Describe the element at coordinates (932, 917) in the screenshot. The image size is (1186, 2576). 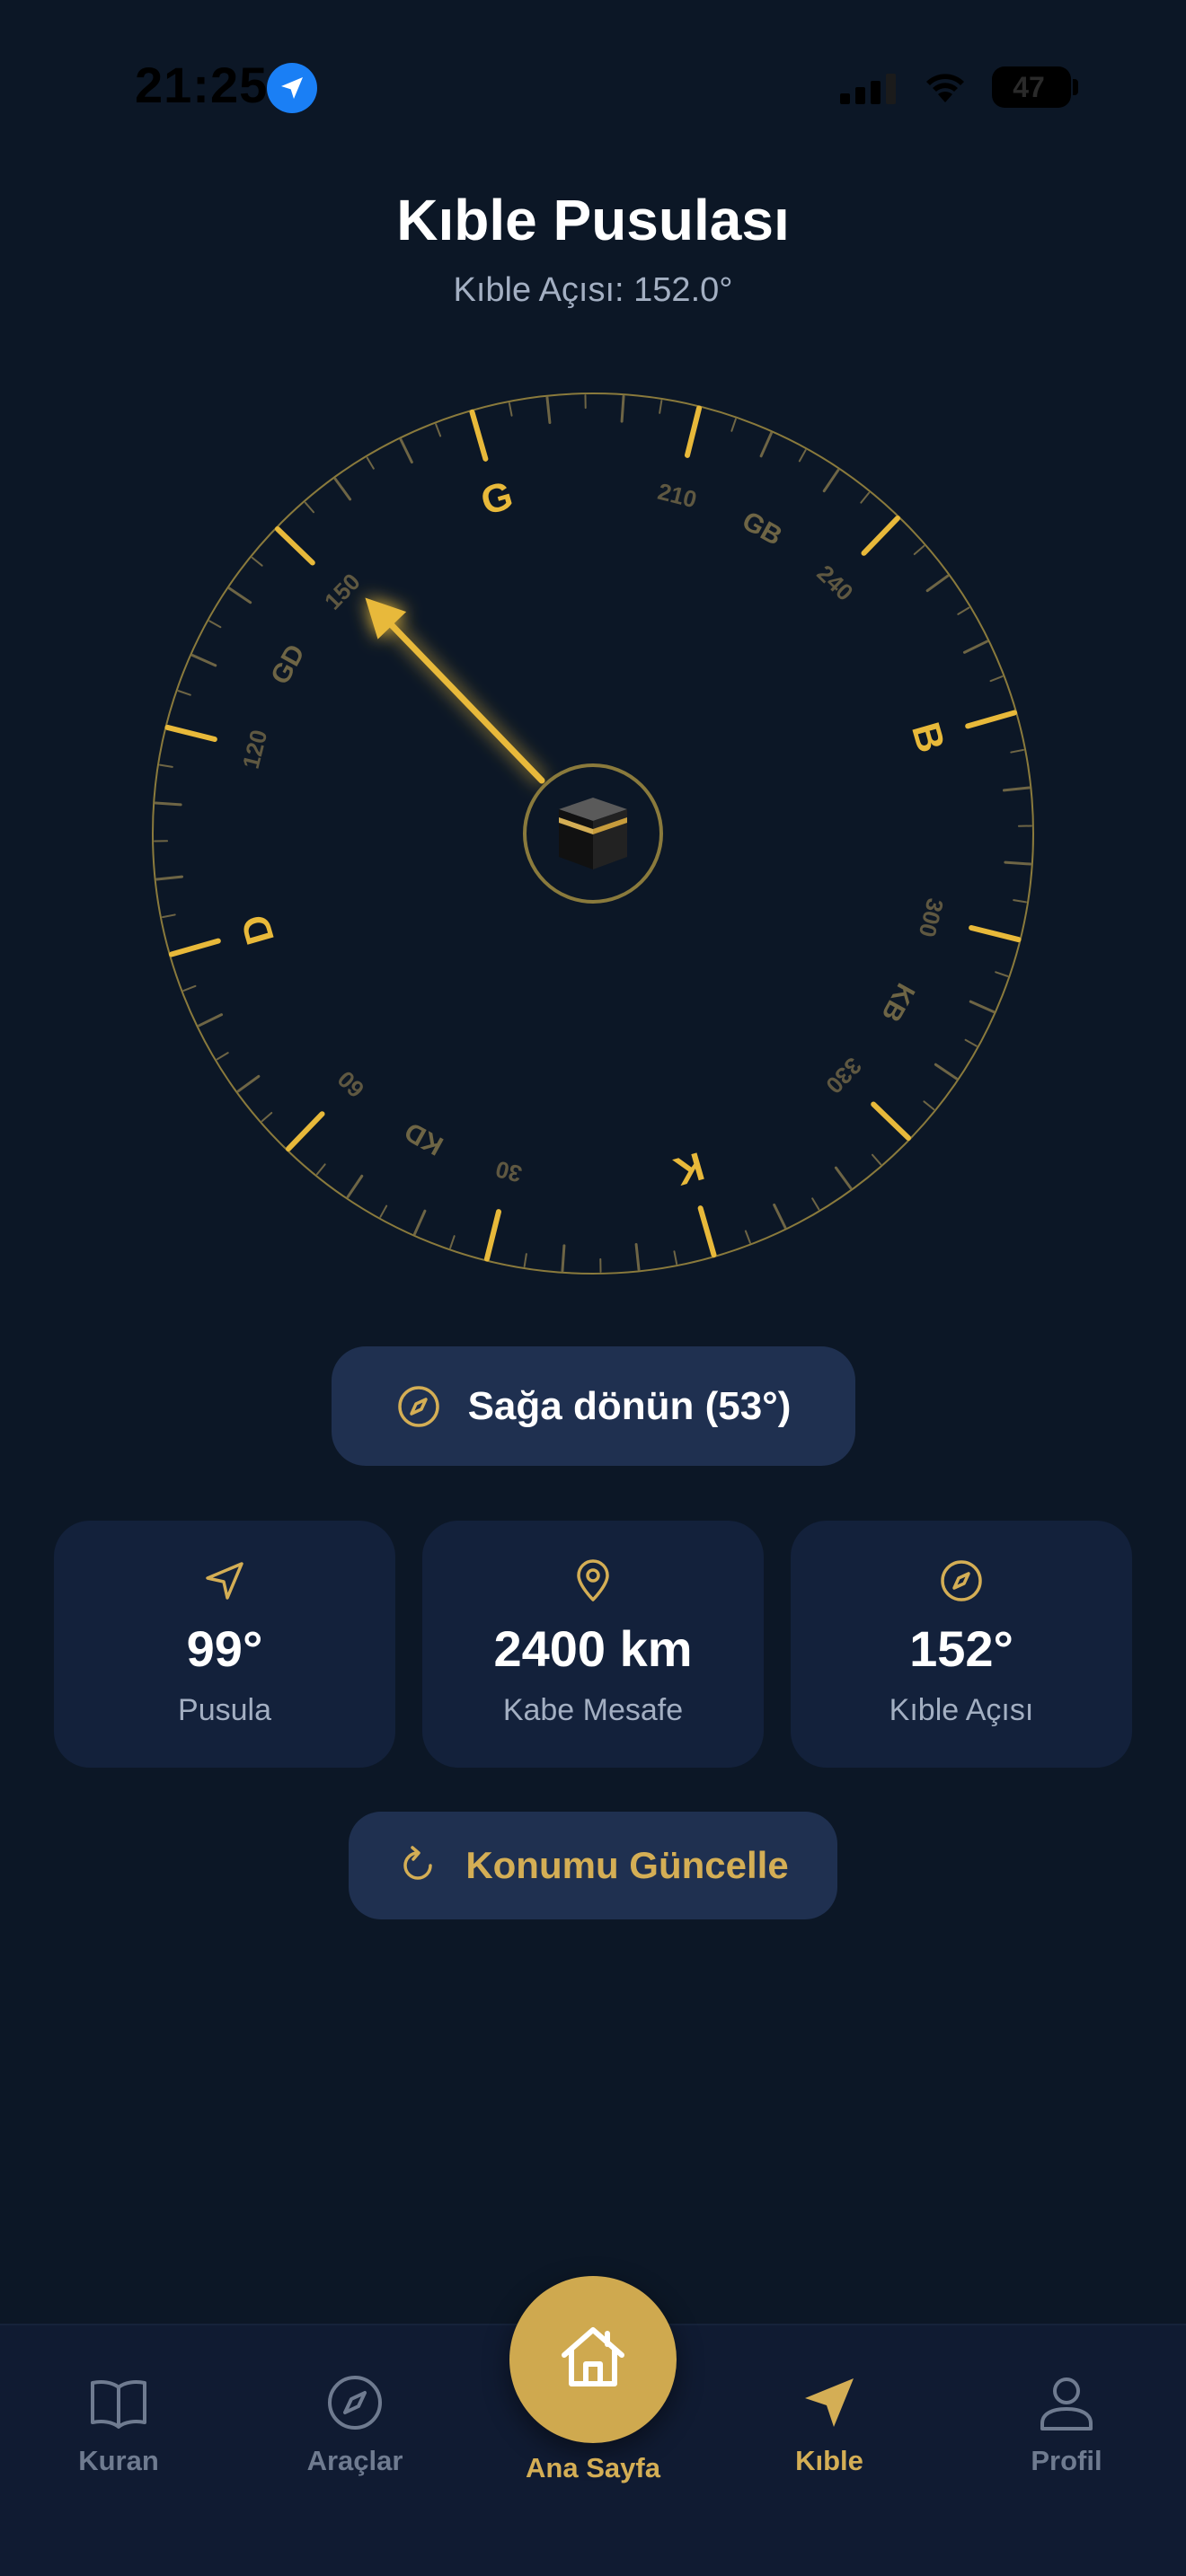
I see `compass-degree-label: 300` at that location.